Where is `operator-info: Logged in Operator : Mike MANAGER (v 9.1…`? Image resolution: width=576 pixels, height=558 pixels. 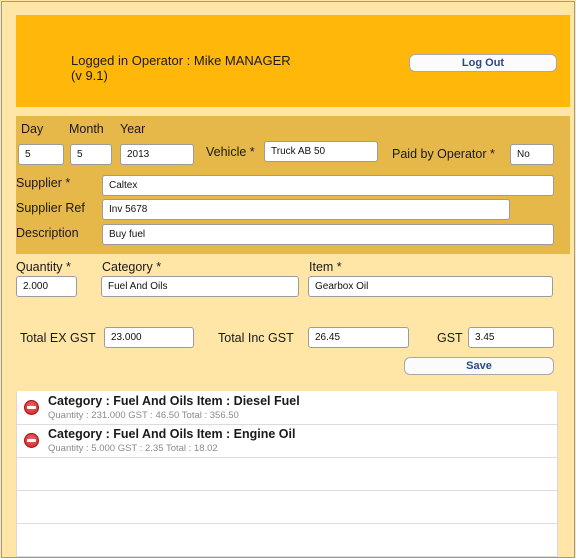
operator-info: Logged in Operator : Mike MANAGER (v 9.1… is located at coordinates (181, 68).